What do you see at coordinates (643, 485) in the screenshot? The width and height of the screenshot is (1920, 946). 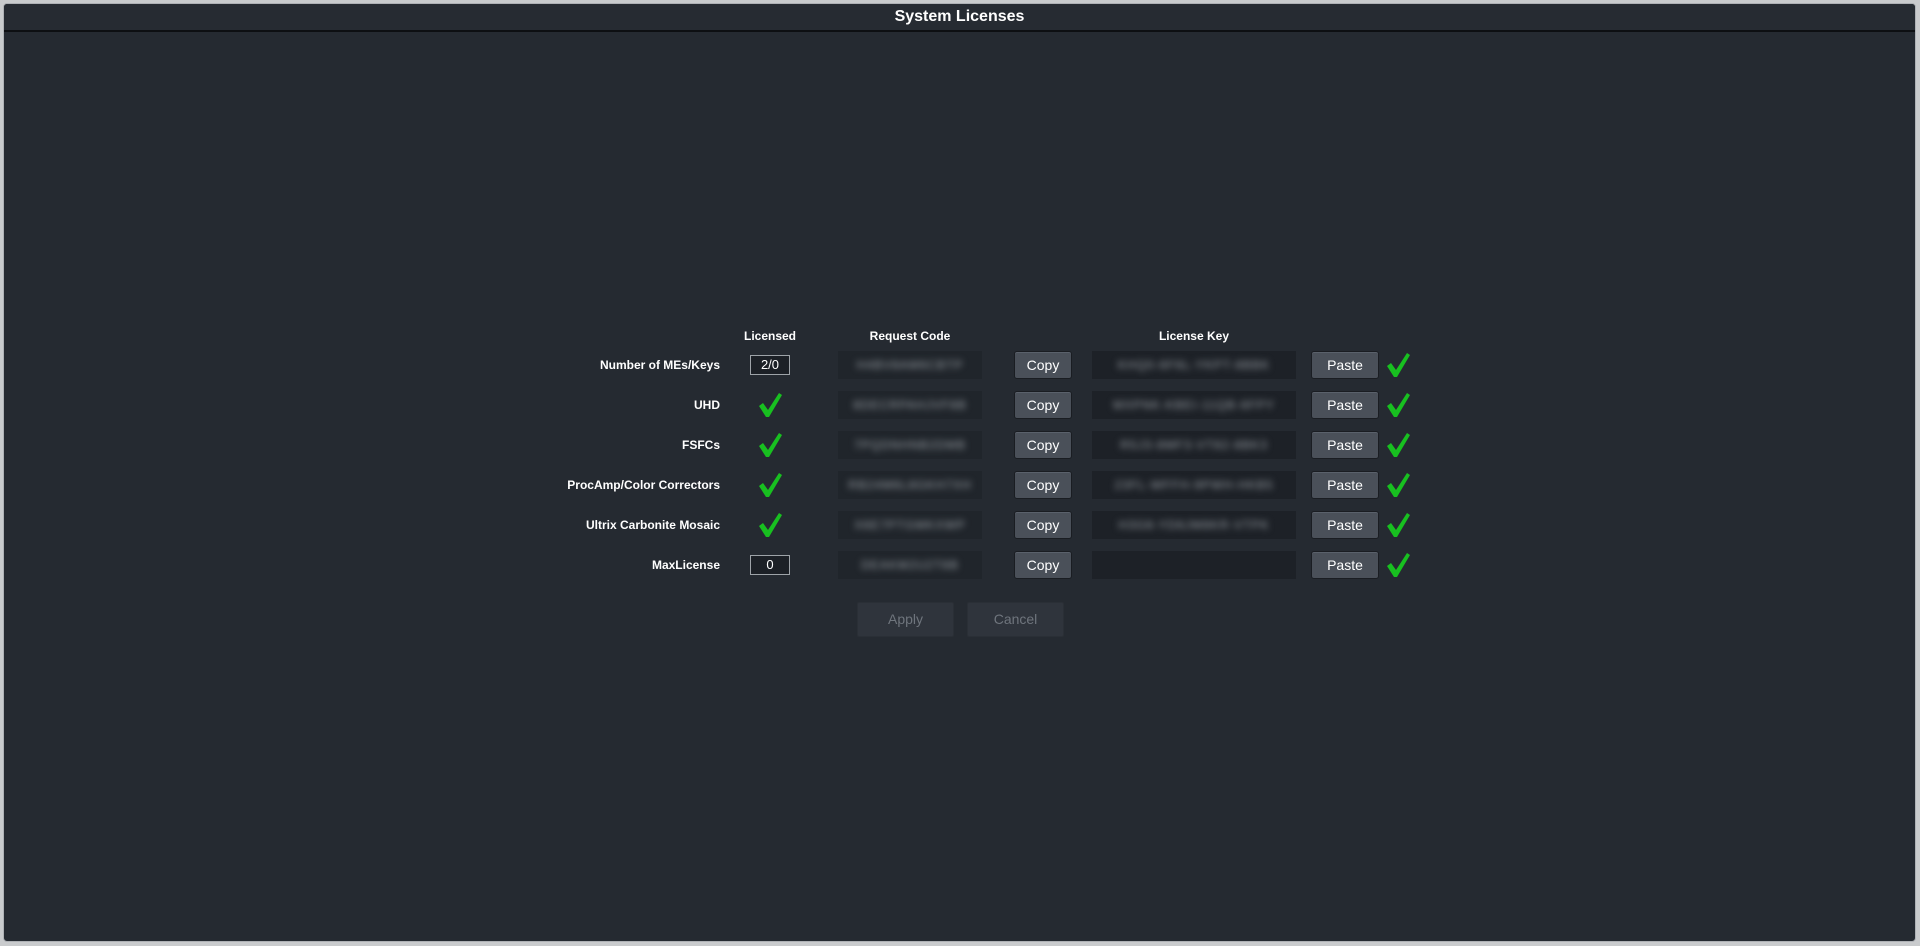 I see `row-label: ProcAmp/Color Correctors` at bounding box center [643, 485].